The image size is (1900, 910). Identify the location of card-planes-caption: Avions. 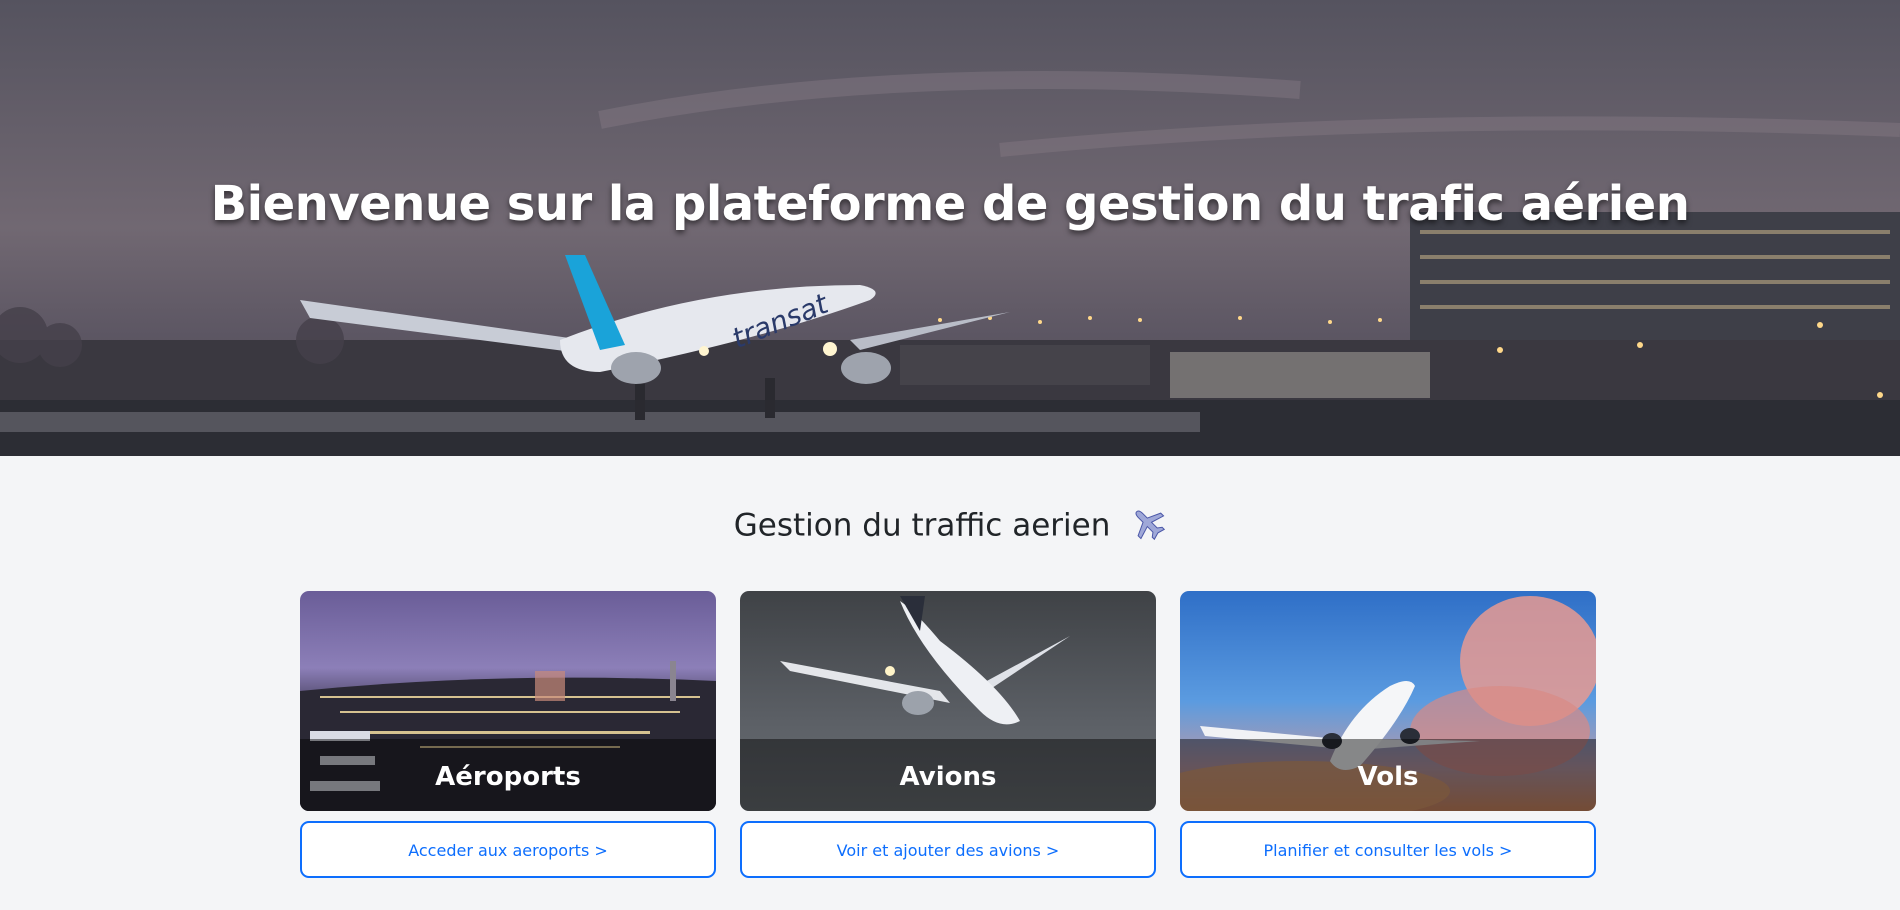
(948, 775).